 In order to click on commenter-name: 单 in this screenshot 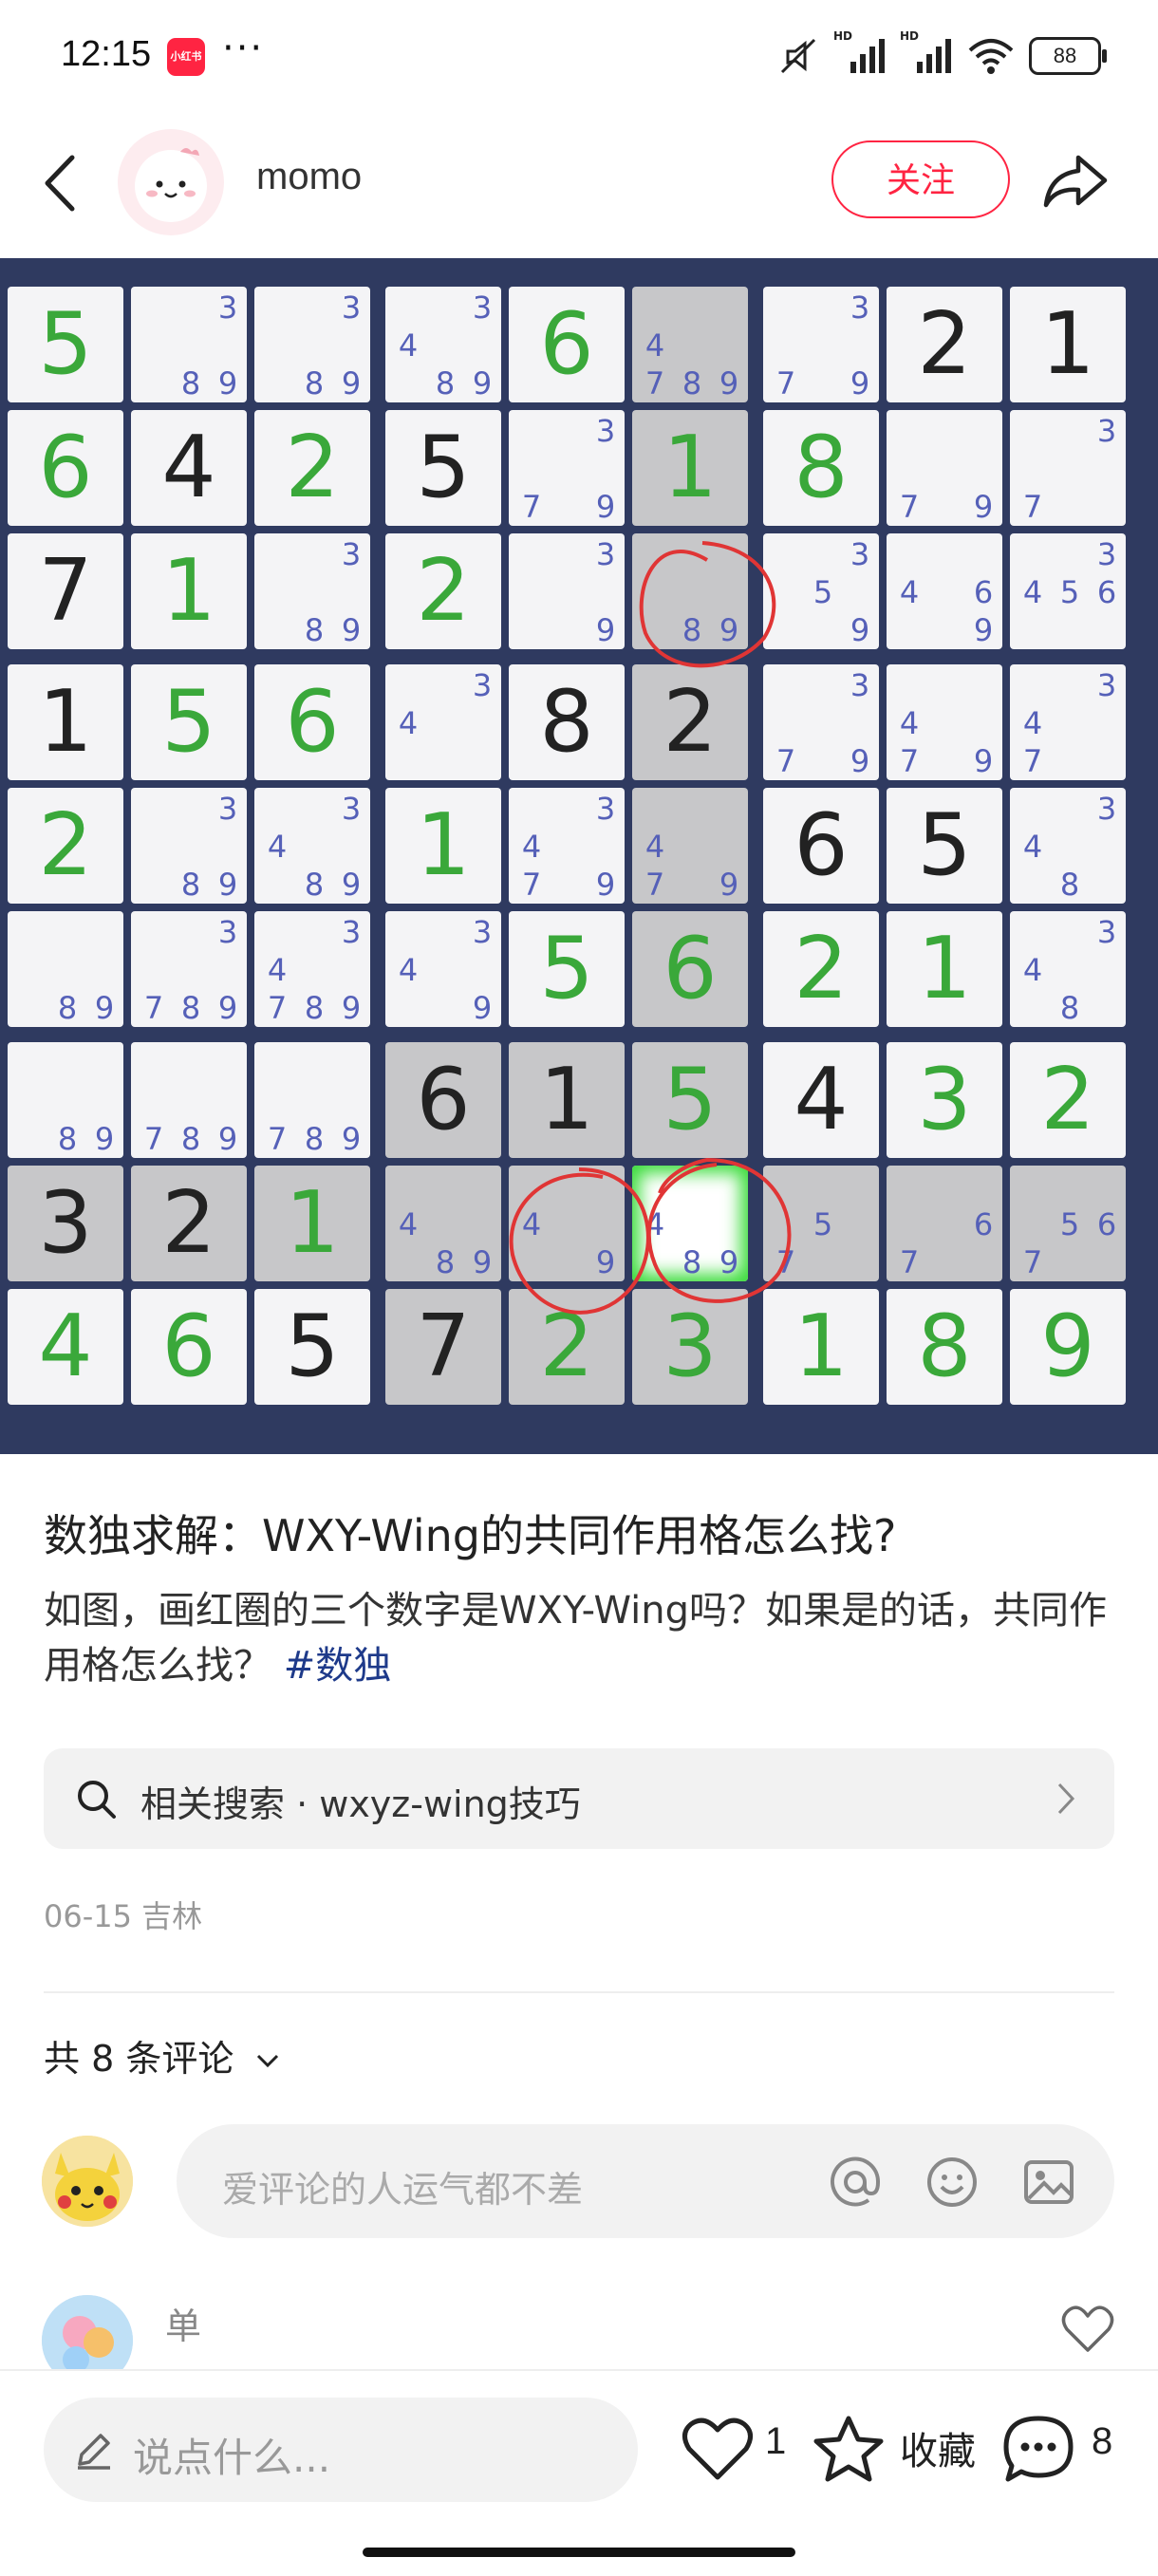, I will do `click(183, 2323)`.